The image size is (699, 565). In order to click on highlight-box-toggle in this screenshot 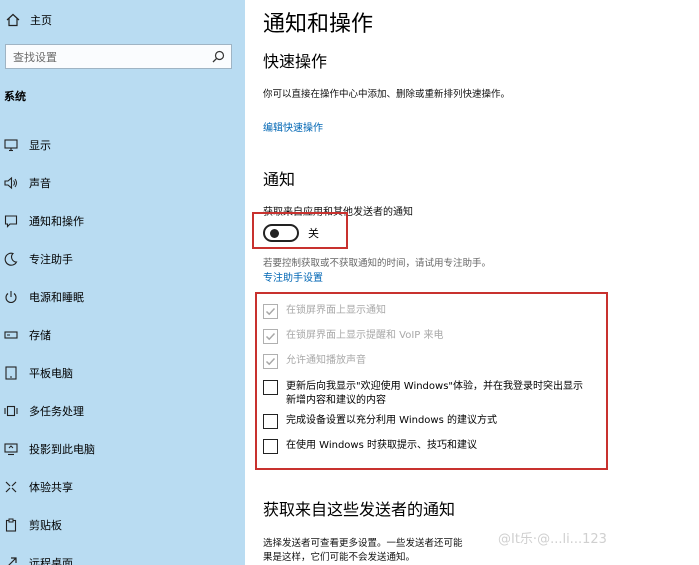, I will do `click(300, 230)`.